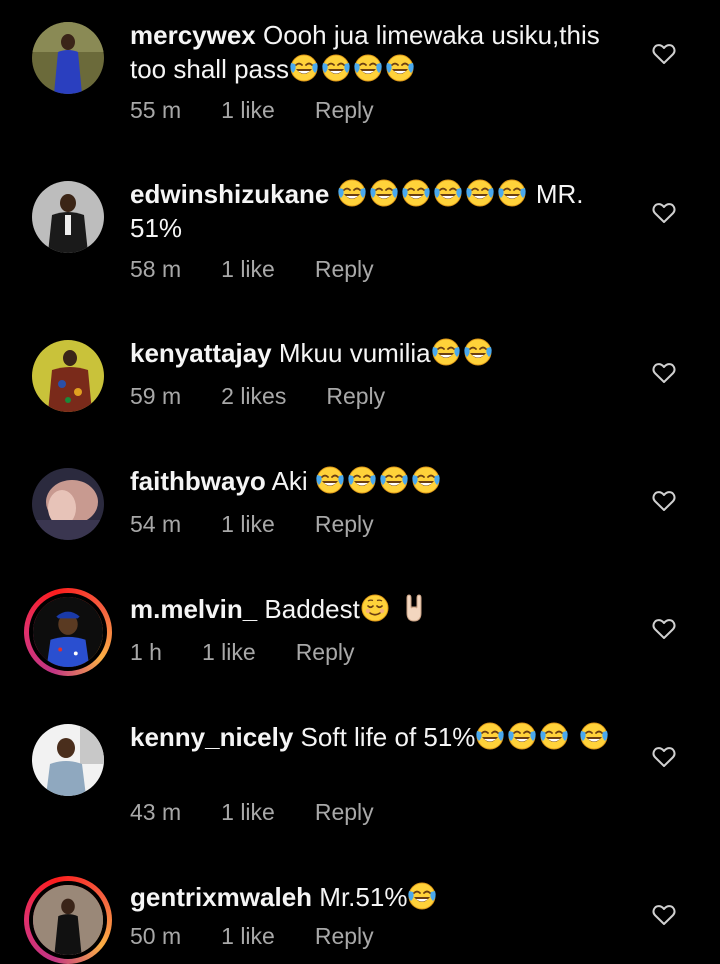 This screenshot has width=720, height=964. I want to click on comment-username: edwinshizukane, so click(229, 194).